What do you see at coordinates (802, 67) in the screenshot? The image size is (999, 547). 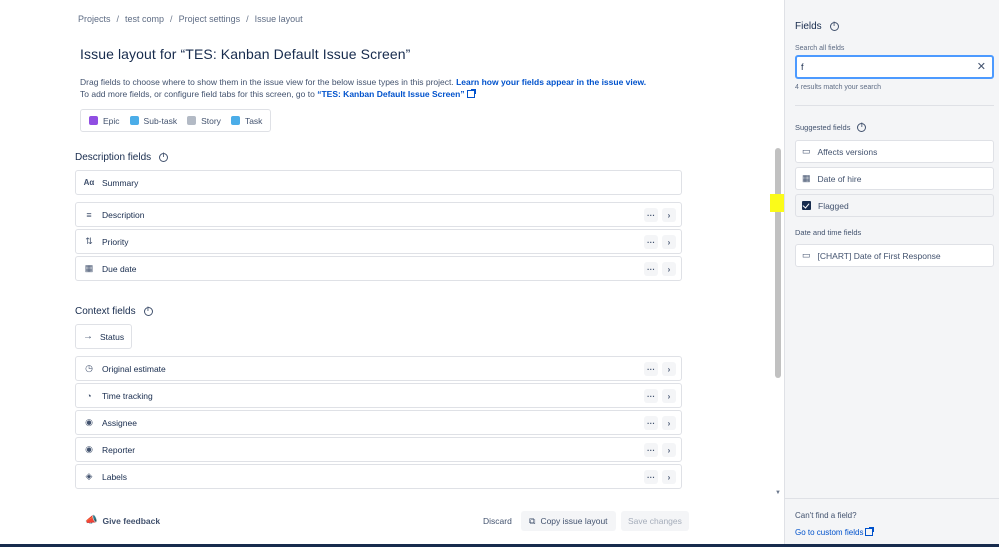 I see `search-value: f` at bounding box center [802, 67].